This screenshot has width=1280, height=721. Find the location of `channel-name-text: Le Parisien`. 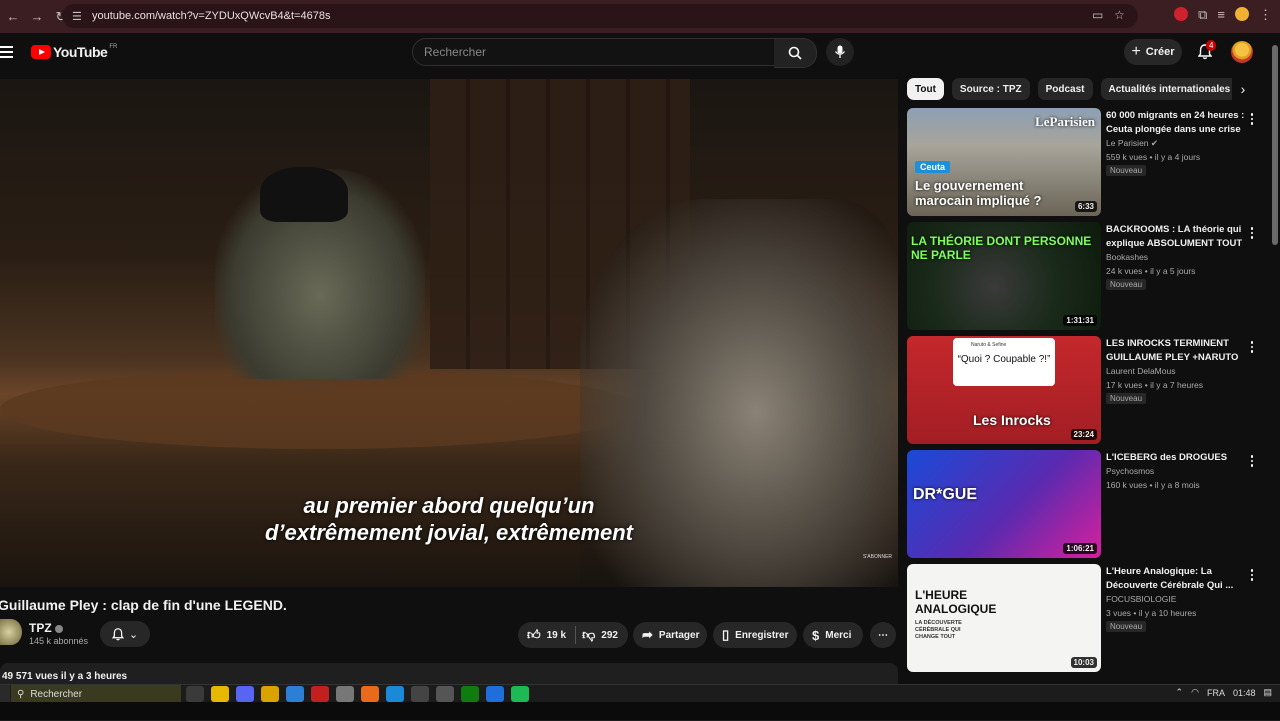

channel-name-text: Le Parisien is located at coordinates (1127, 143).